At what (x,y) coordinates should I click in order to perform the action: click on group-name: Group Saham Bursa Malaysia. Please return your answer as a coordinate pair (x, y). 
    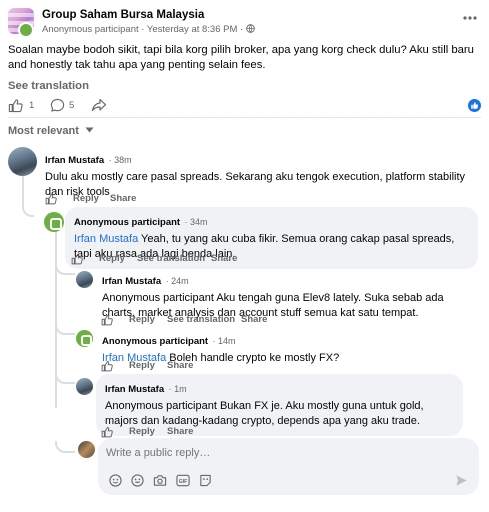
    Looking at the image, I should click on (123, 15).